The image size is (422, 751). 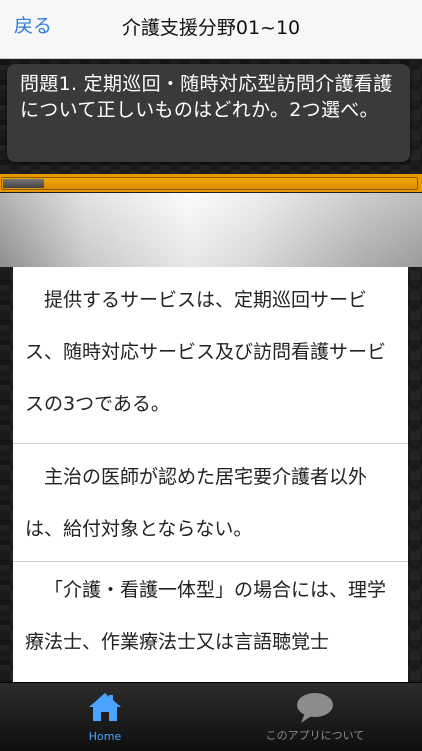 I want to click on answer-option-3: 「介護・看護一体型」の場合には、理学療法士、作業療法士又は言語聴覚士, so click(x=210, y=622).